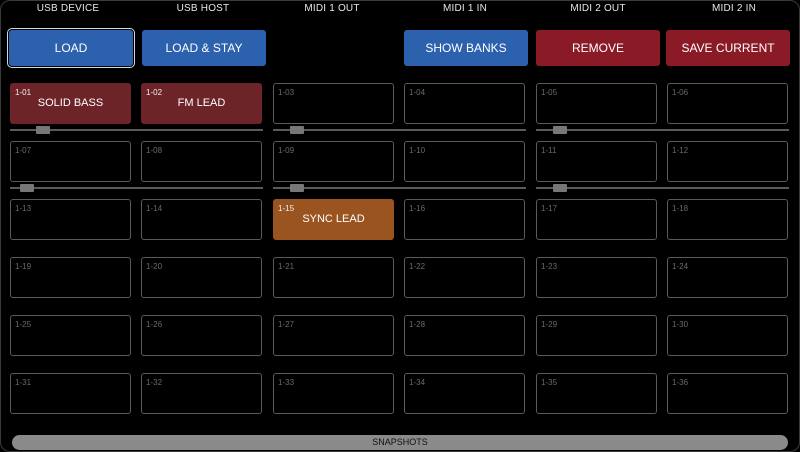 Image resolution: width=800 pixels, height=452 pixels. Describe the element at coordinates (417, 150) in the screenshot. I see `slot-number: 1-10` at that location.